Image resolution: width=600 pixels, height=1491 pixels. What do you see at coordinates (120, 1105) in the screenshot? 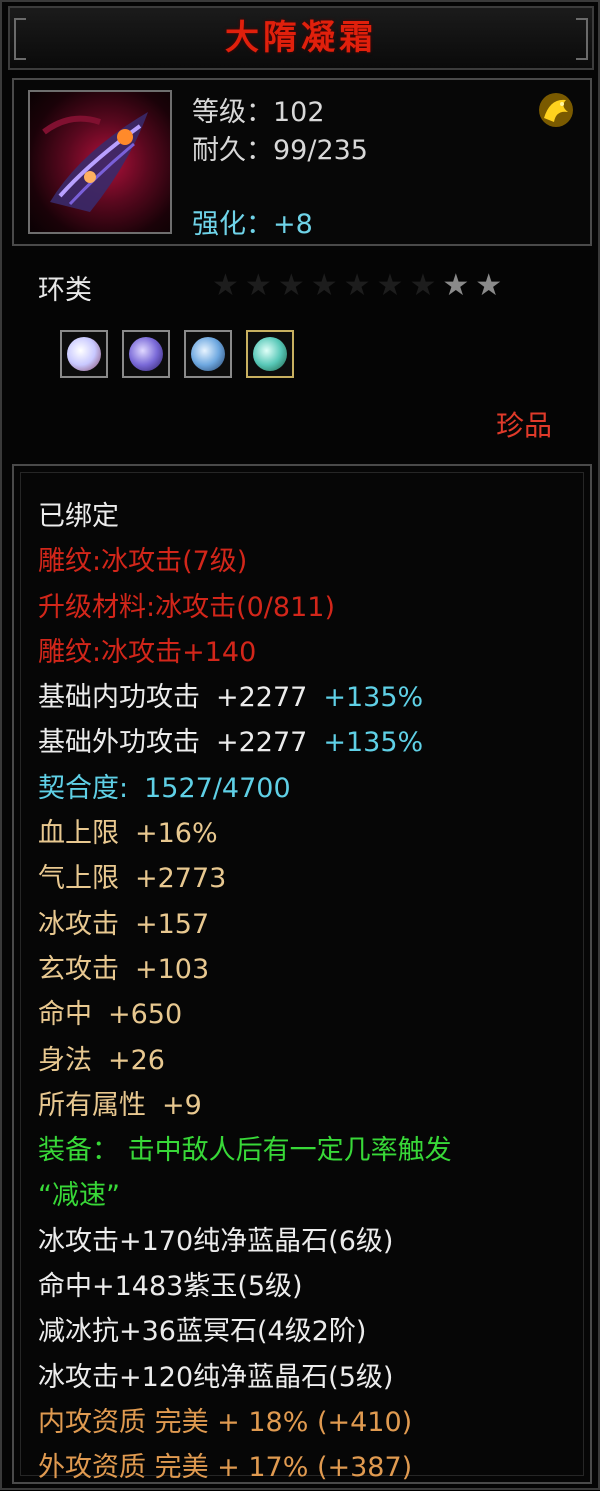
I see `stat-line: 所有属性 +9` at bounding box center [120, 1105].